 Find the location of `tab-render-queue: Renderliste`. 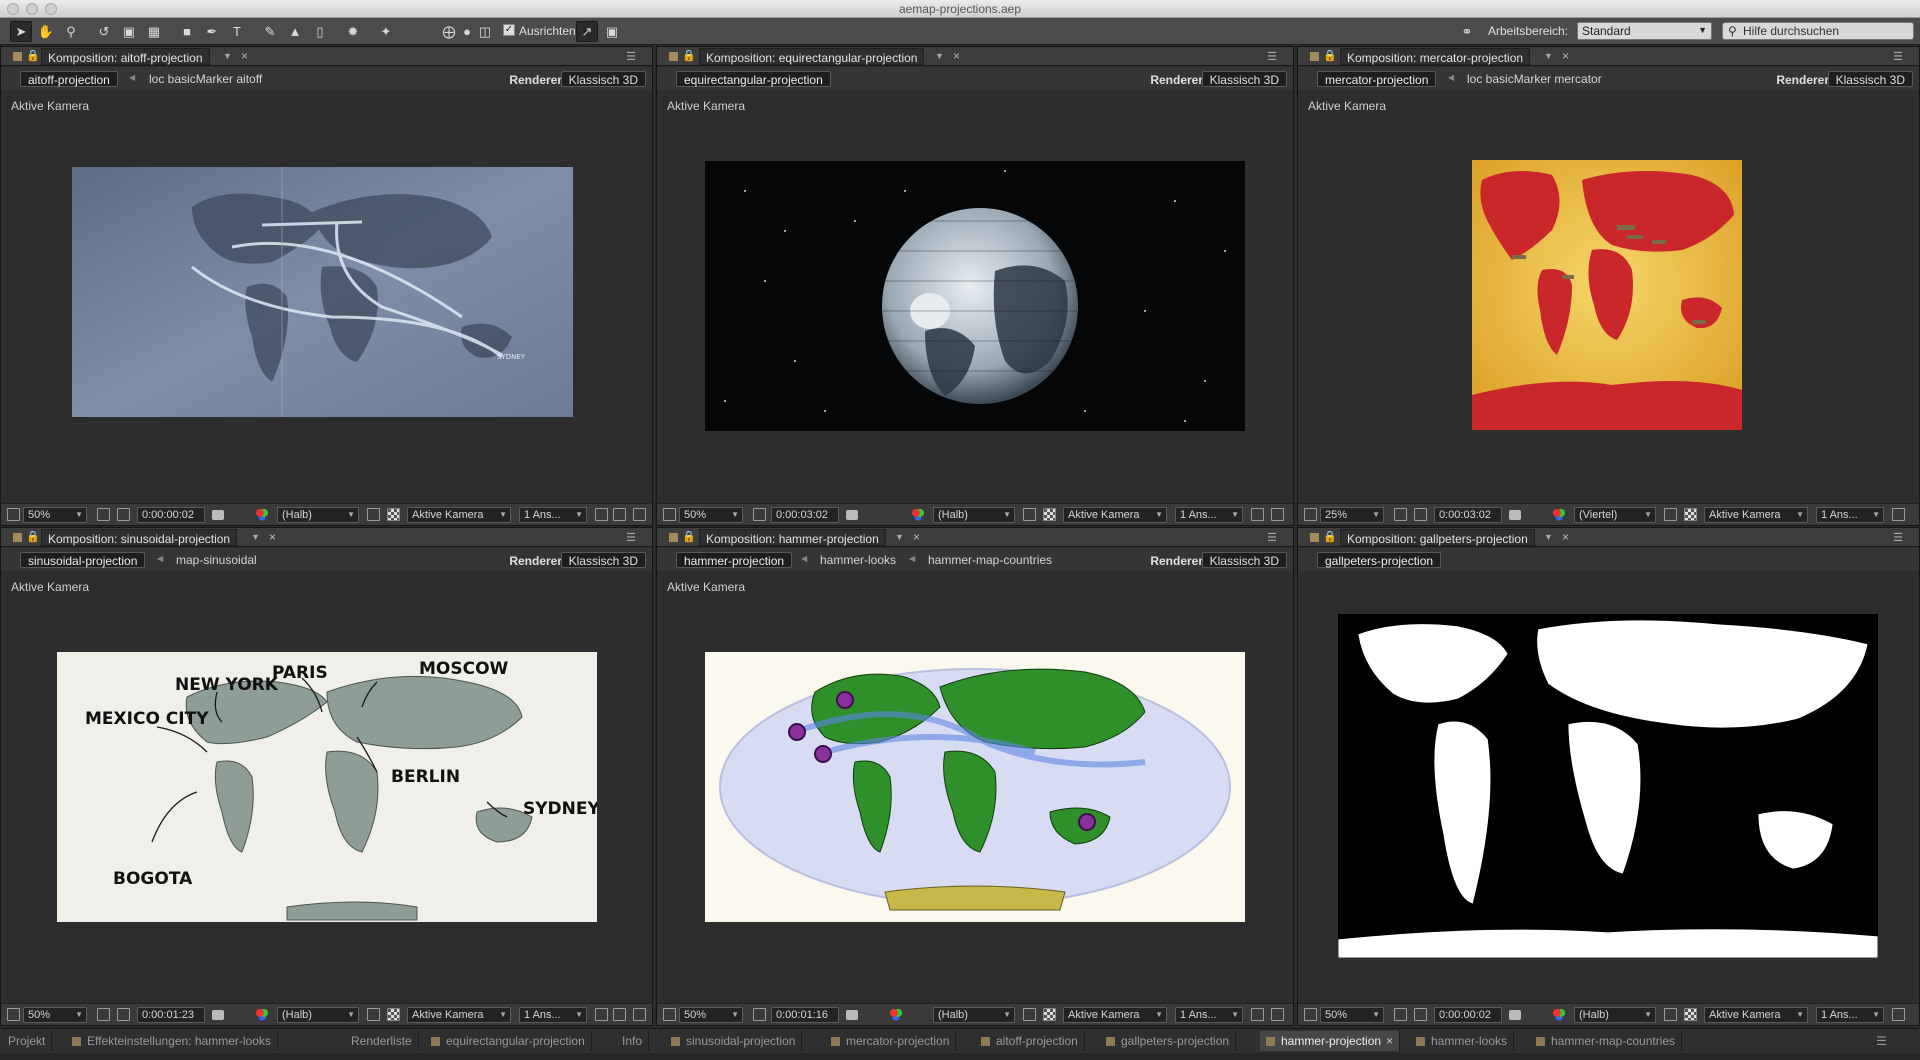

tab-render-queue: Renderliste is located at coordinates (382, 1041).